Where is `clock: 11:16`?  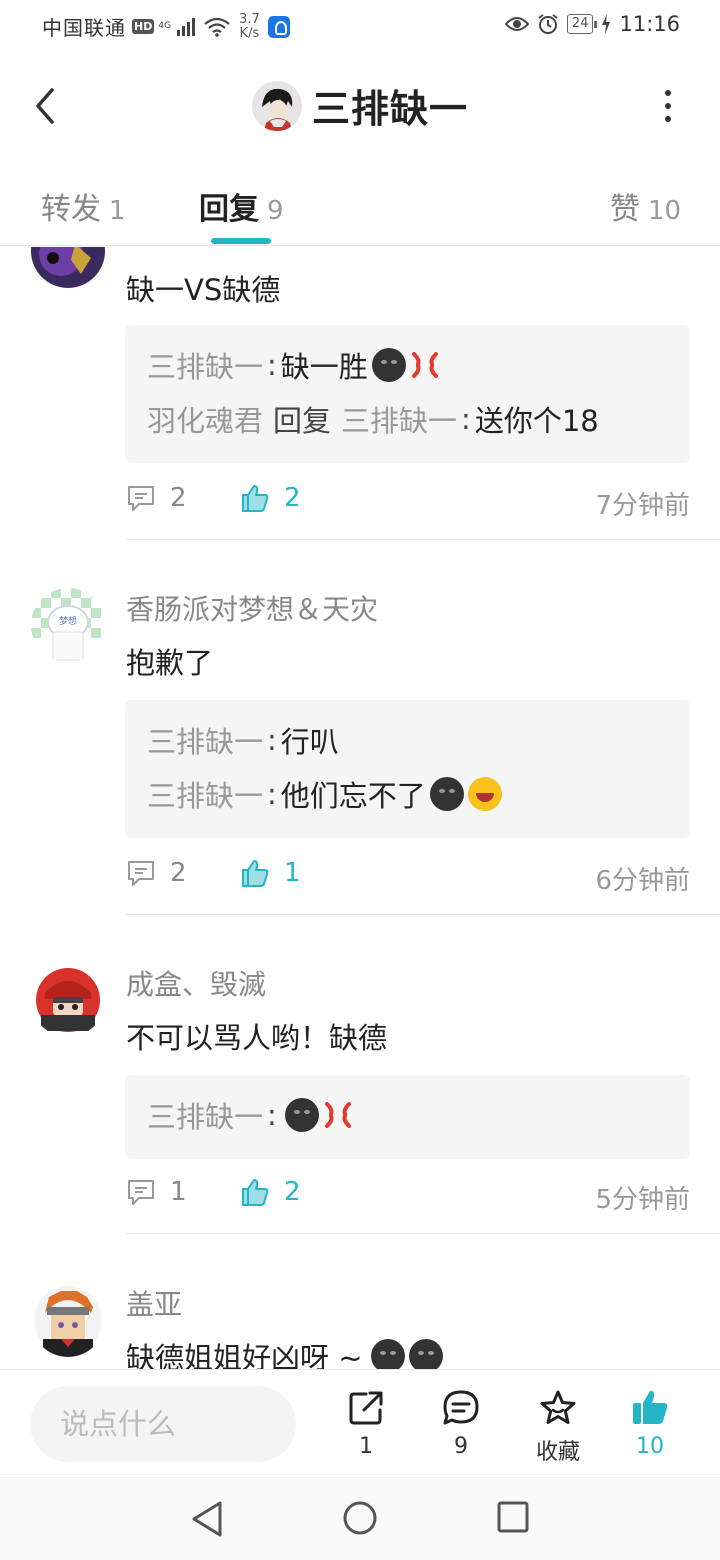
clock: 11:16 is located at coordinates (649, 24).